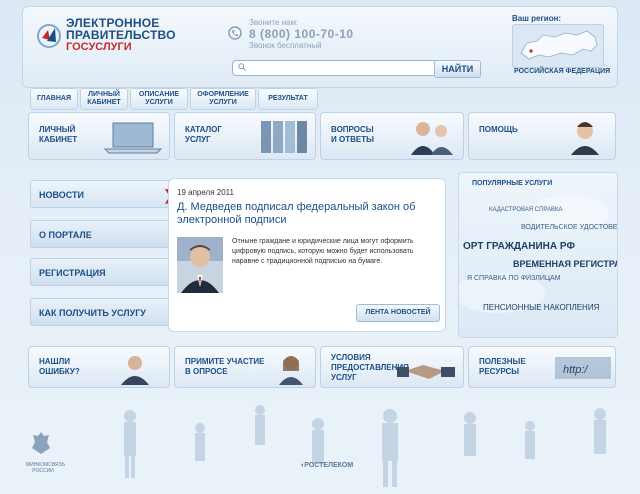 This screenshot has width=640, height=494. What do you see at coordinates (121, 35) in the screenshot?
I see `site-title-line2: ПРАВИТЕЛЬСТВО` at bounding box center [121, 35].